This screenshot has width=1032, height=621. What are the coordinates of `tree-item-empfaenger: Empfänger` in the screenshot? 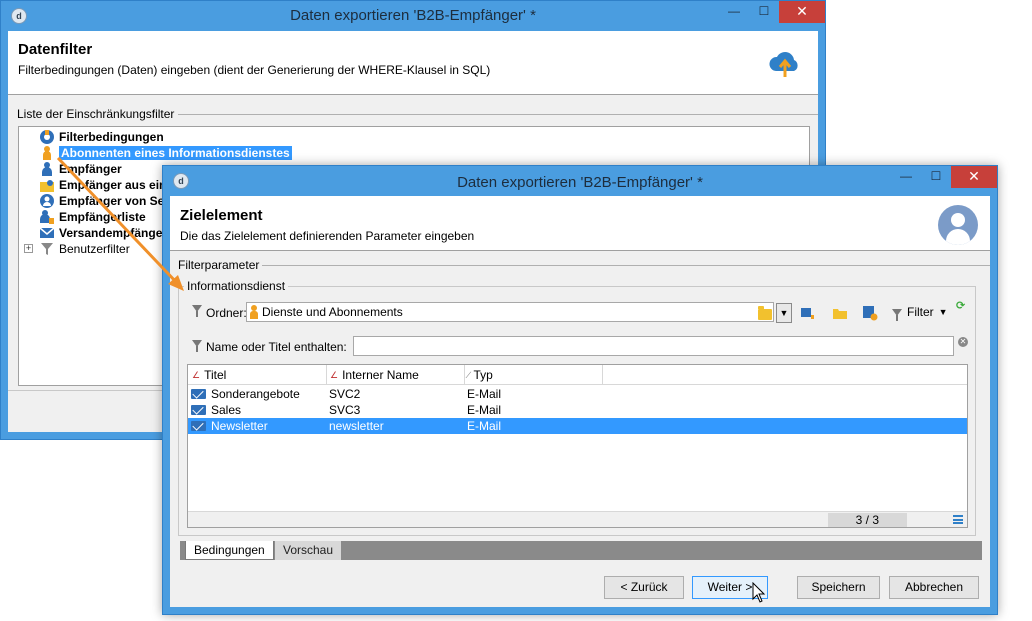 It's located at (80, 169).